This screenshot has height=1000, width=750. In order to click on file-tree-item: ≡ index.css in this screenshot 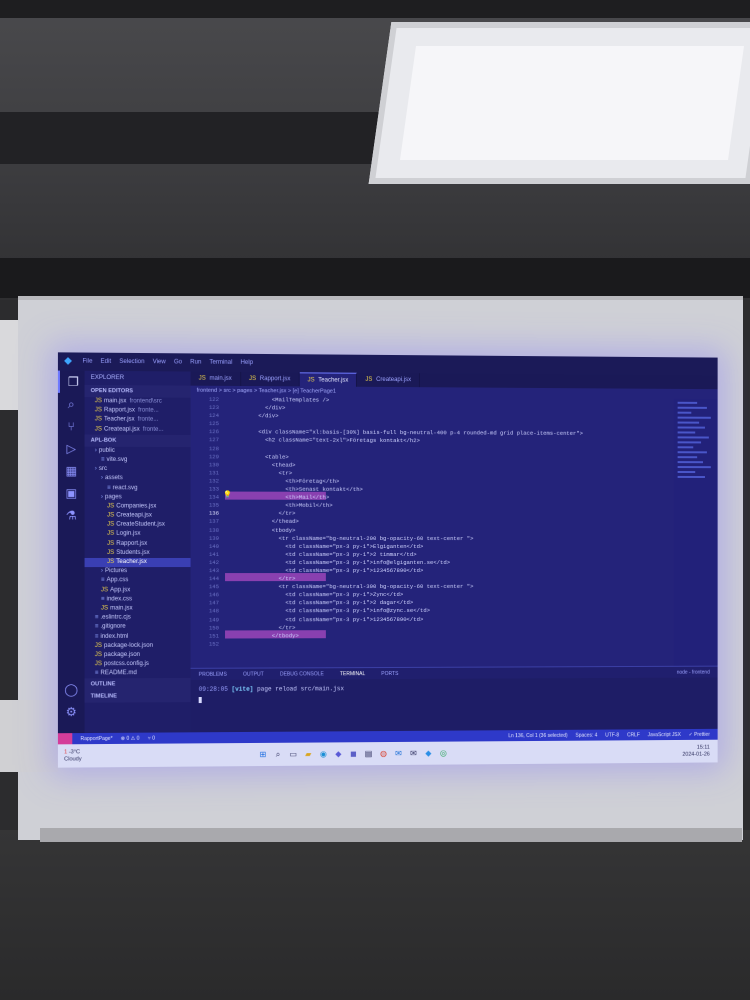, I will do `click(138, 599)`.